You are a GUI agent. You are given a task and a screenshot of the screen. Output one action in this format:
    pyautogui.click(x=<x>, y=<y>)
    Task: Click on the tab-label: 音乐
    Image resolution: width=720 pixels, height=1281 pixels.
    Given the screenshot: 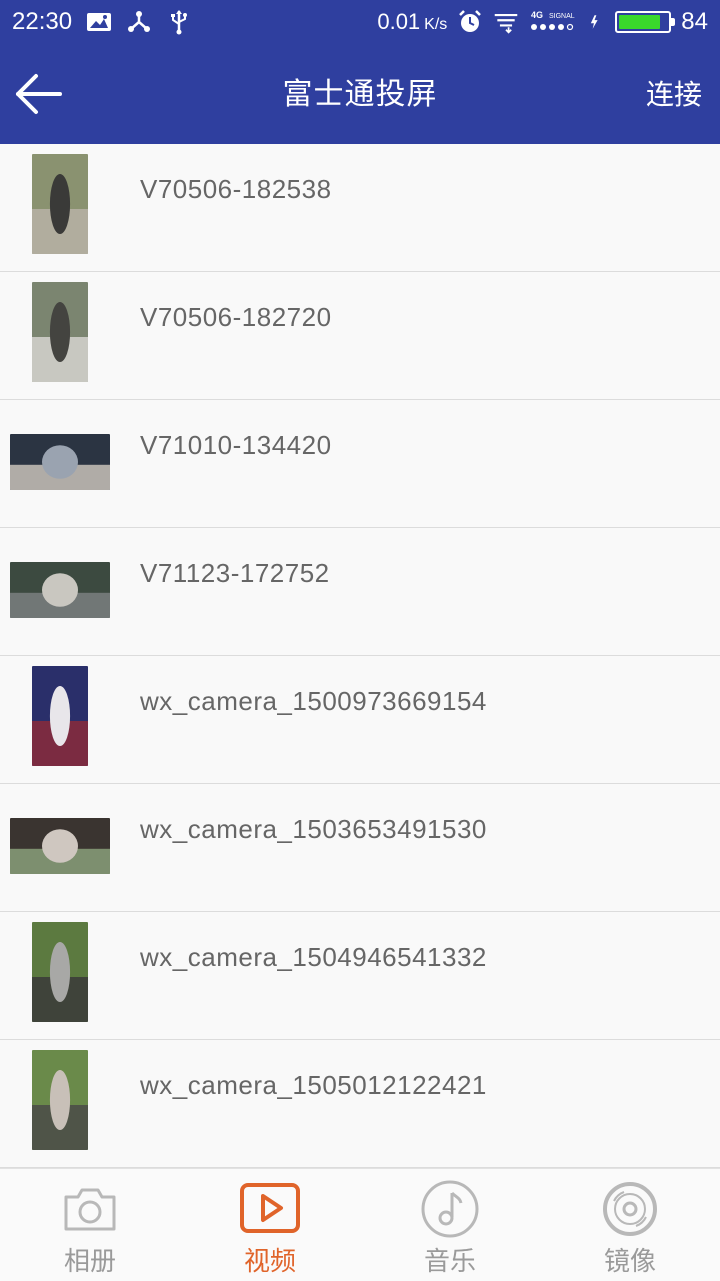 What is the action you would take?
    pyautogui.click(x=449, y=1262)
    